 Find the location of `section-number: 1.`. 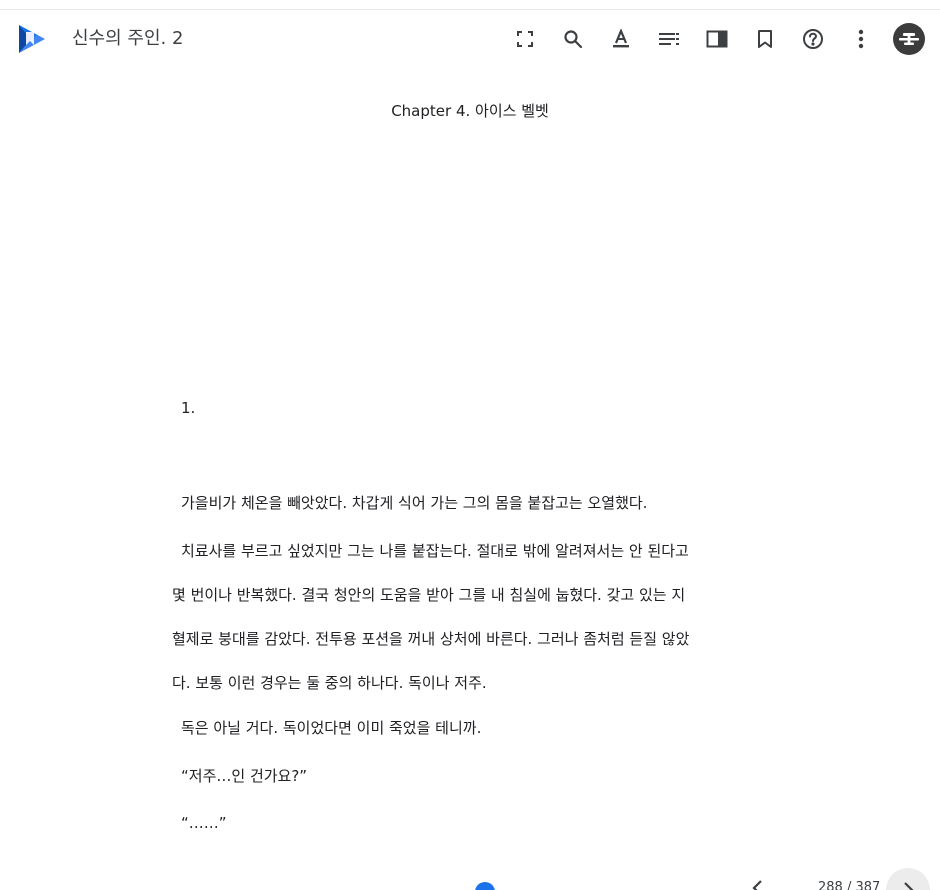

section-number: 1. is located at coordinates (188, 408).